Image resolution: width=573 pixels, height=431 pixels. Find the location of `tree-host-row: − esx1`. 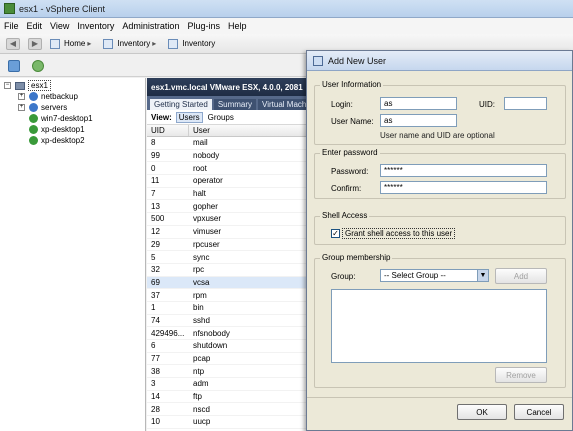

tree-host-row: − esx1 is located at coordinates (72, 85).